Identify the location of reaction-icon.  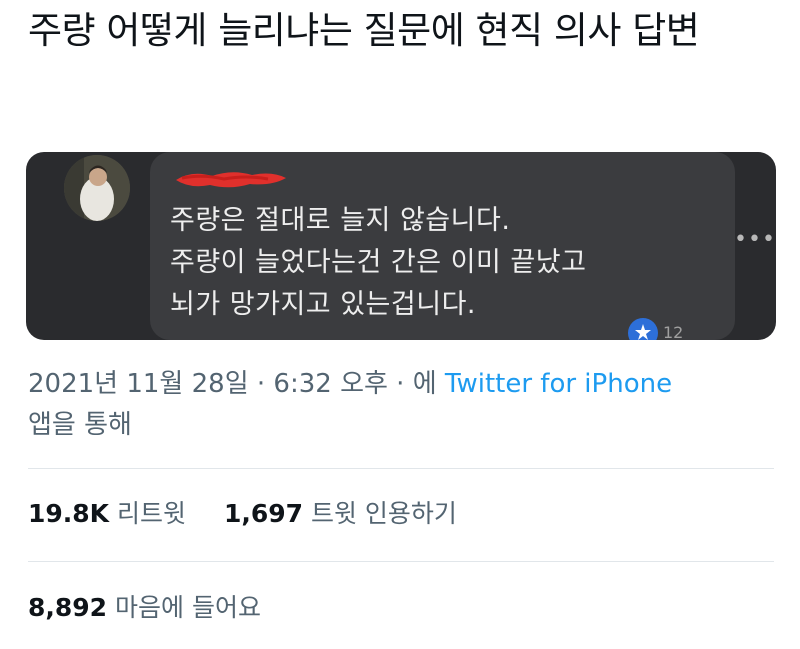
(643, 329).